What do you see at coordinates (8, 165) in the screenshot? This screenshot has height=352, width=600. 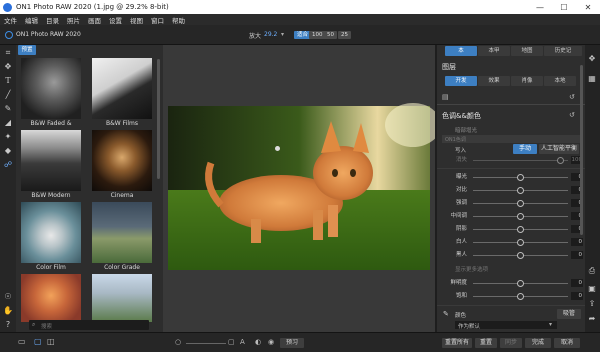 I see `retouch-tool-icon: ☍` at bounding box center [8, 165].